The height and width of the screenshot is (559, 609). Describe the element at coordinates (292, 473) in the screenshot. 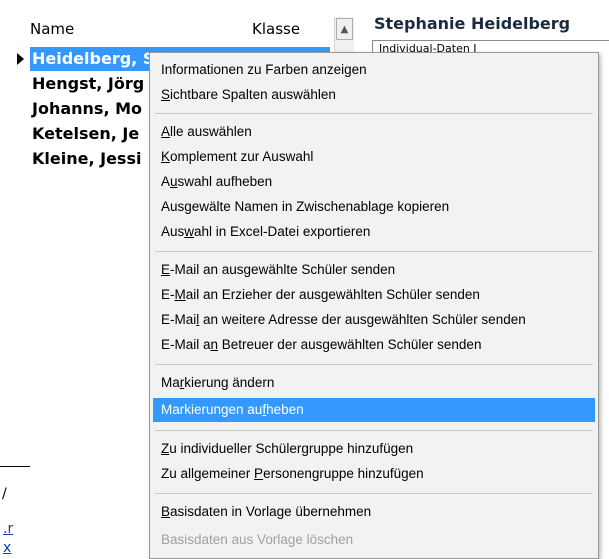

I see `menu-item-label: Zu allgemeiner Personengruppe hinzufügen` at that location.